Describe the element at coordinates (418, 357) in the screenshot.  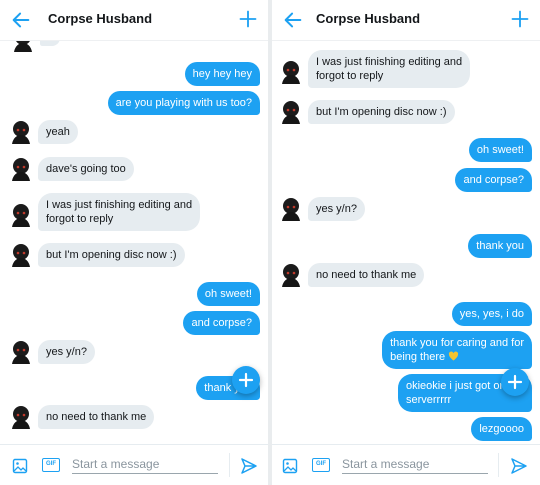
I see `message-line-text: being there` at that location.